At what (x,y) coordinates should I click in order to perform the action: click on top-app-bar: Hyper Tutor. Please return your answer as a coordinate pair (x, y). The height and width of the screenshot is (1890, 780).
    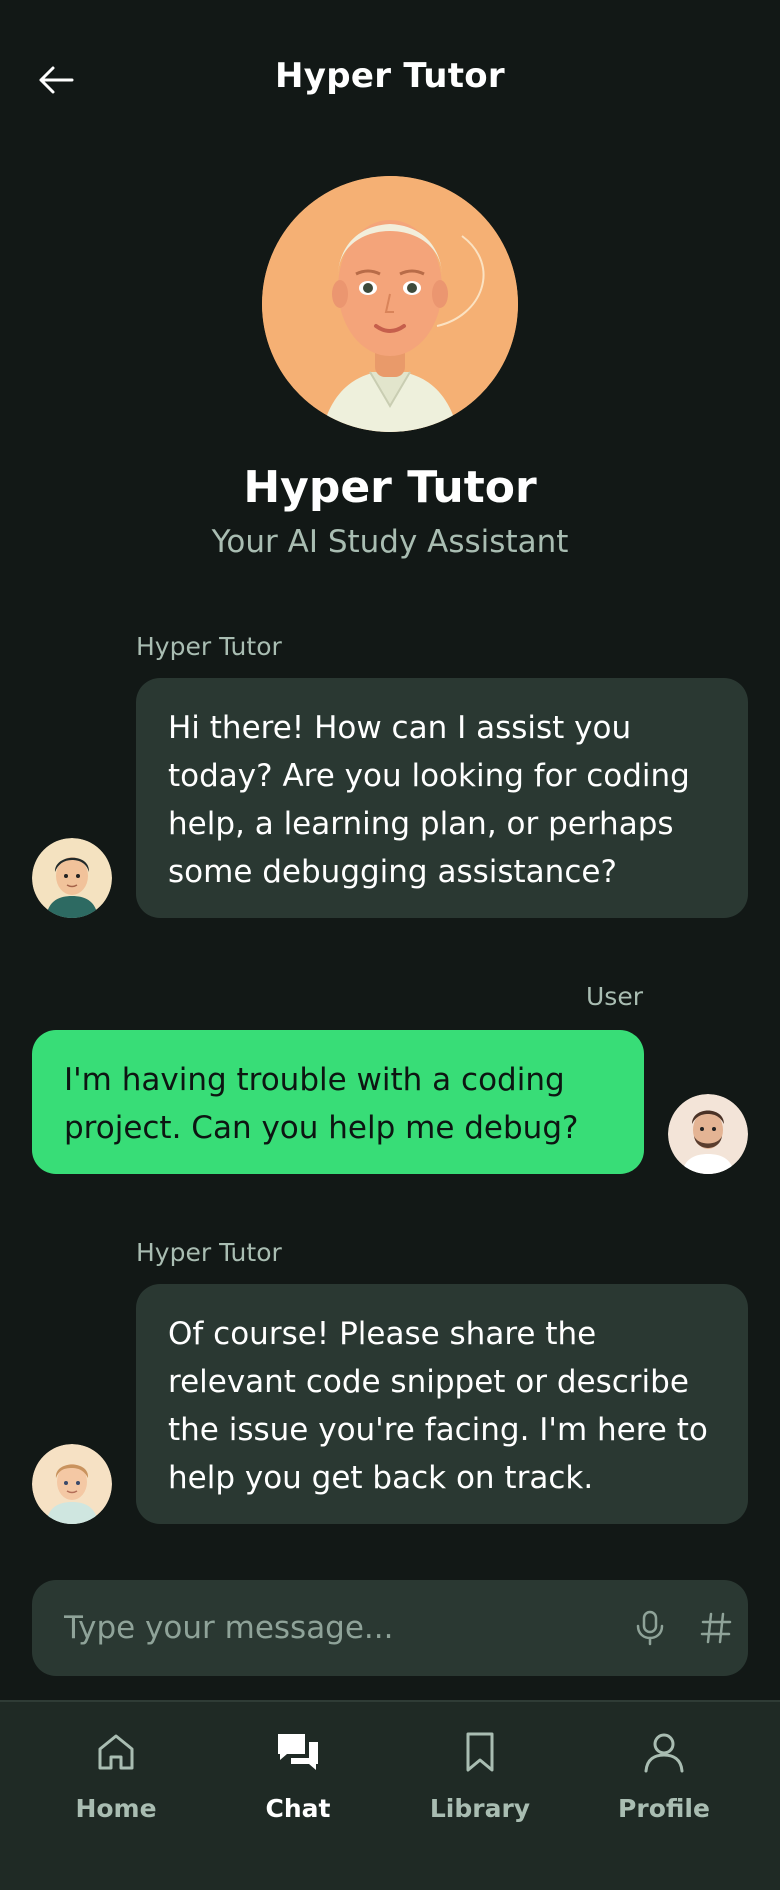
    Looking at the image, I should click on (390, 80).